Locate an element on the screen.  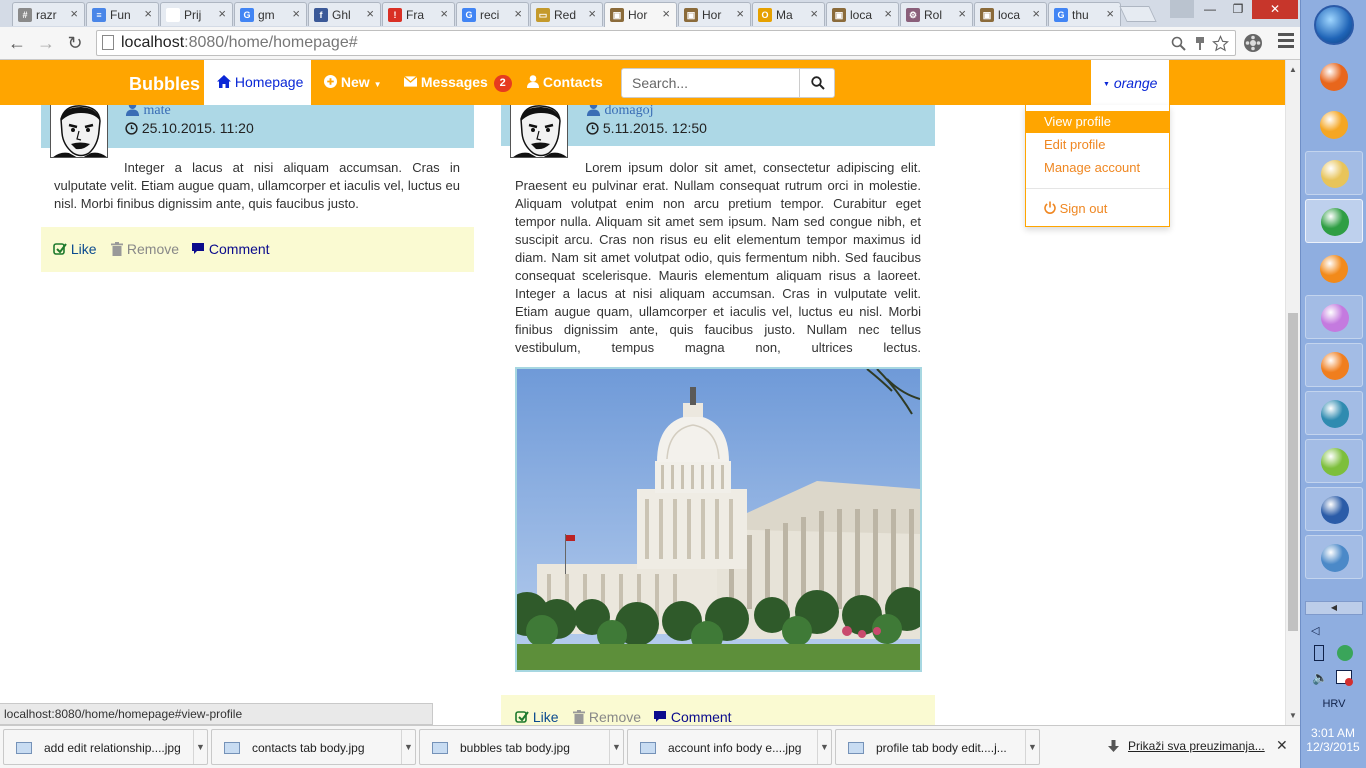
post-image is located at coordinates (718, 519).